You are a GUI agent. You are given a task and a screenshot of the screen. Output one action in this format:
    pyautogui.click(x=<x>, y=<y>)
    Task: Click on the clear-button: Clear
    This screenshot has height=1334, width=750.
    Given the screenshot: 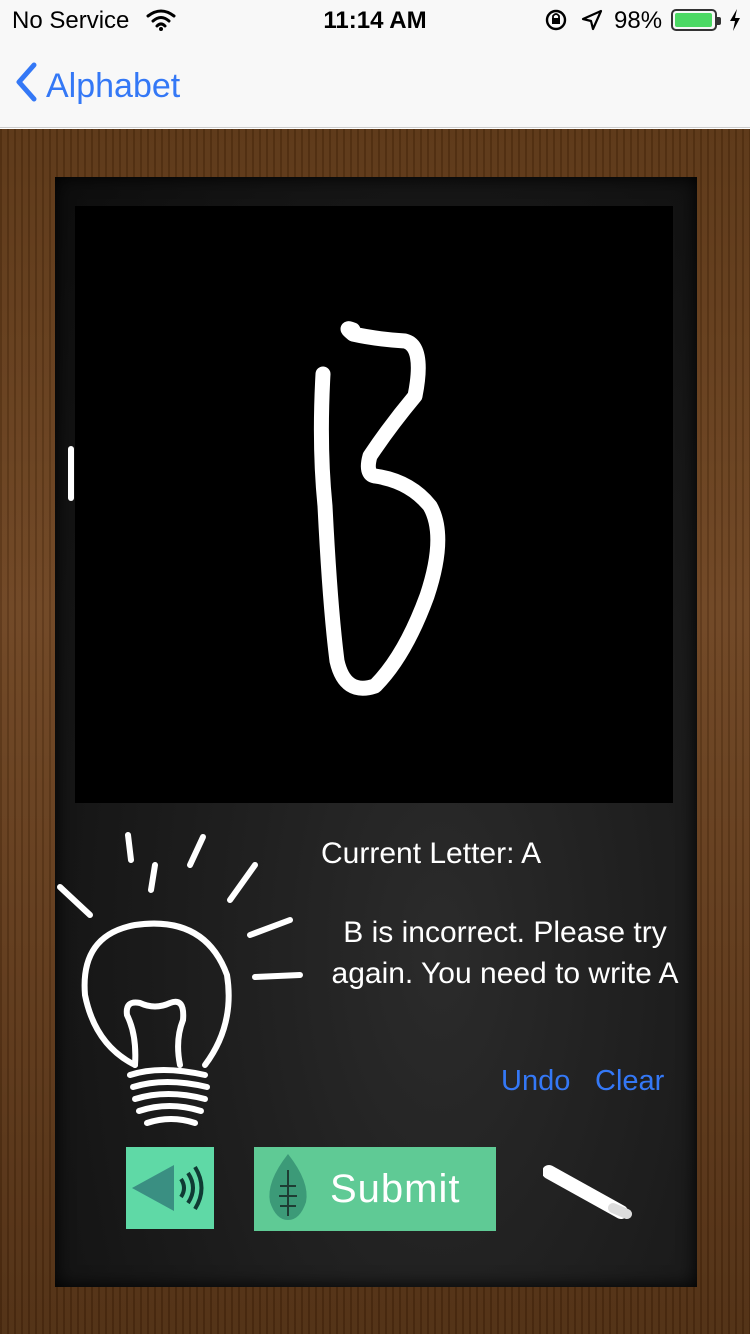 What is the action you would take?
    pyautogui.click(x=629, y=1081)
    